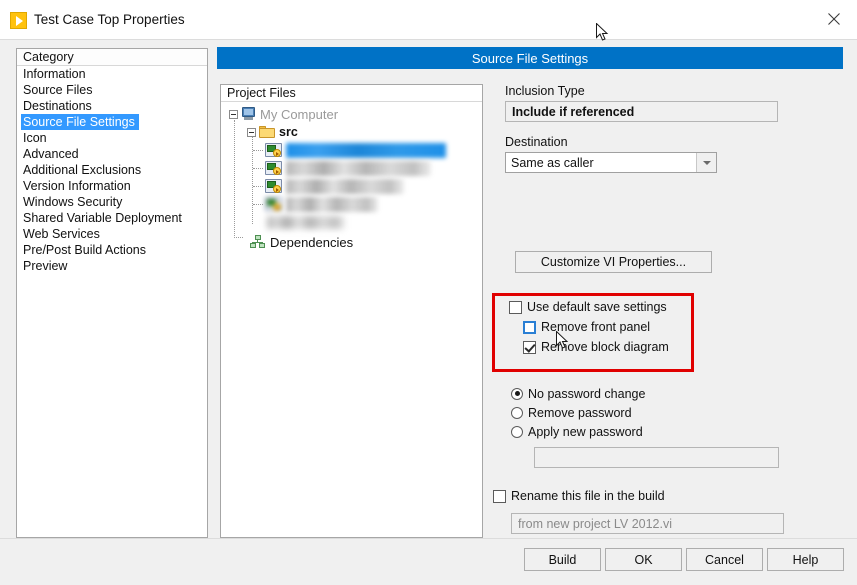 The image size is (857, 585). Describe the element at coordinates (596, 327) in the screenshot. I see `checkbox-label: Remove front panel` at that location.